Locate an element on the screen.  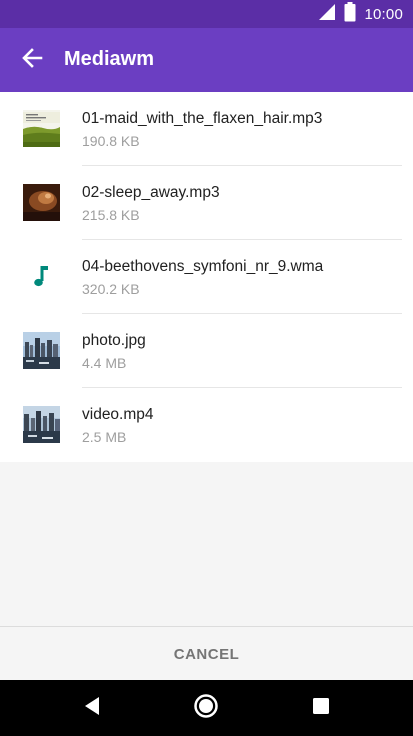
dialog-footer: CANCEL is located at coordinates (206, 653).